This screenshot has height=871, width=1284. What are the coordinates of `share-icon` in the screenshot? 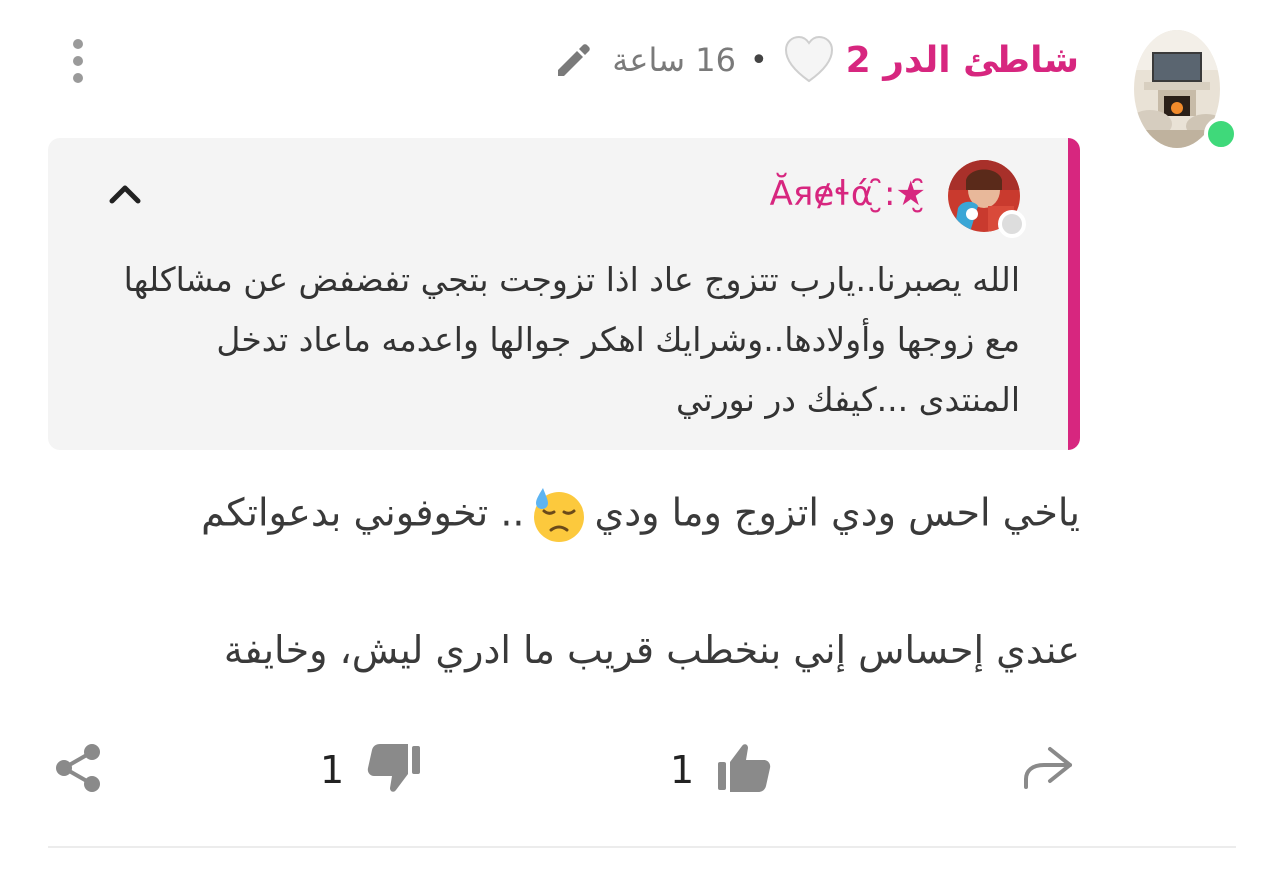 It's located at (78, 770).